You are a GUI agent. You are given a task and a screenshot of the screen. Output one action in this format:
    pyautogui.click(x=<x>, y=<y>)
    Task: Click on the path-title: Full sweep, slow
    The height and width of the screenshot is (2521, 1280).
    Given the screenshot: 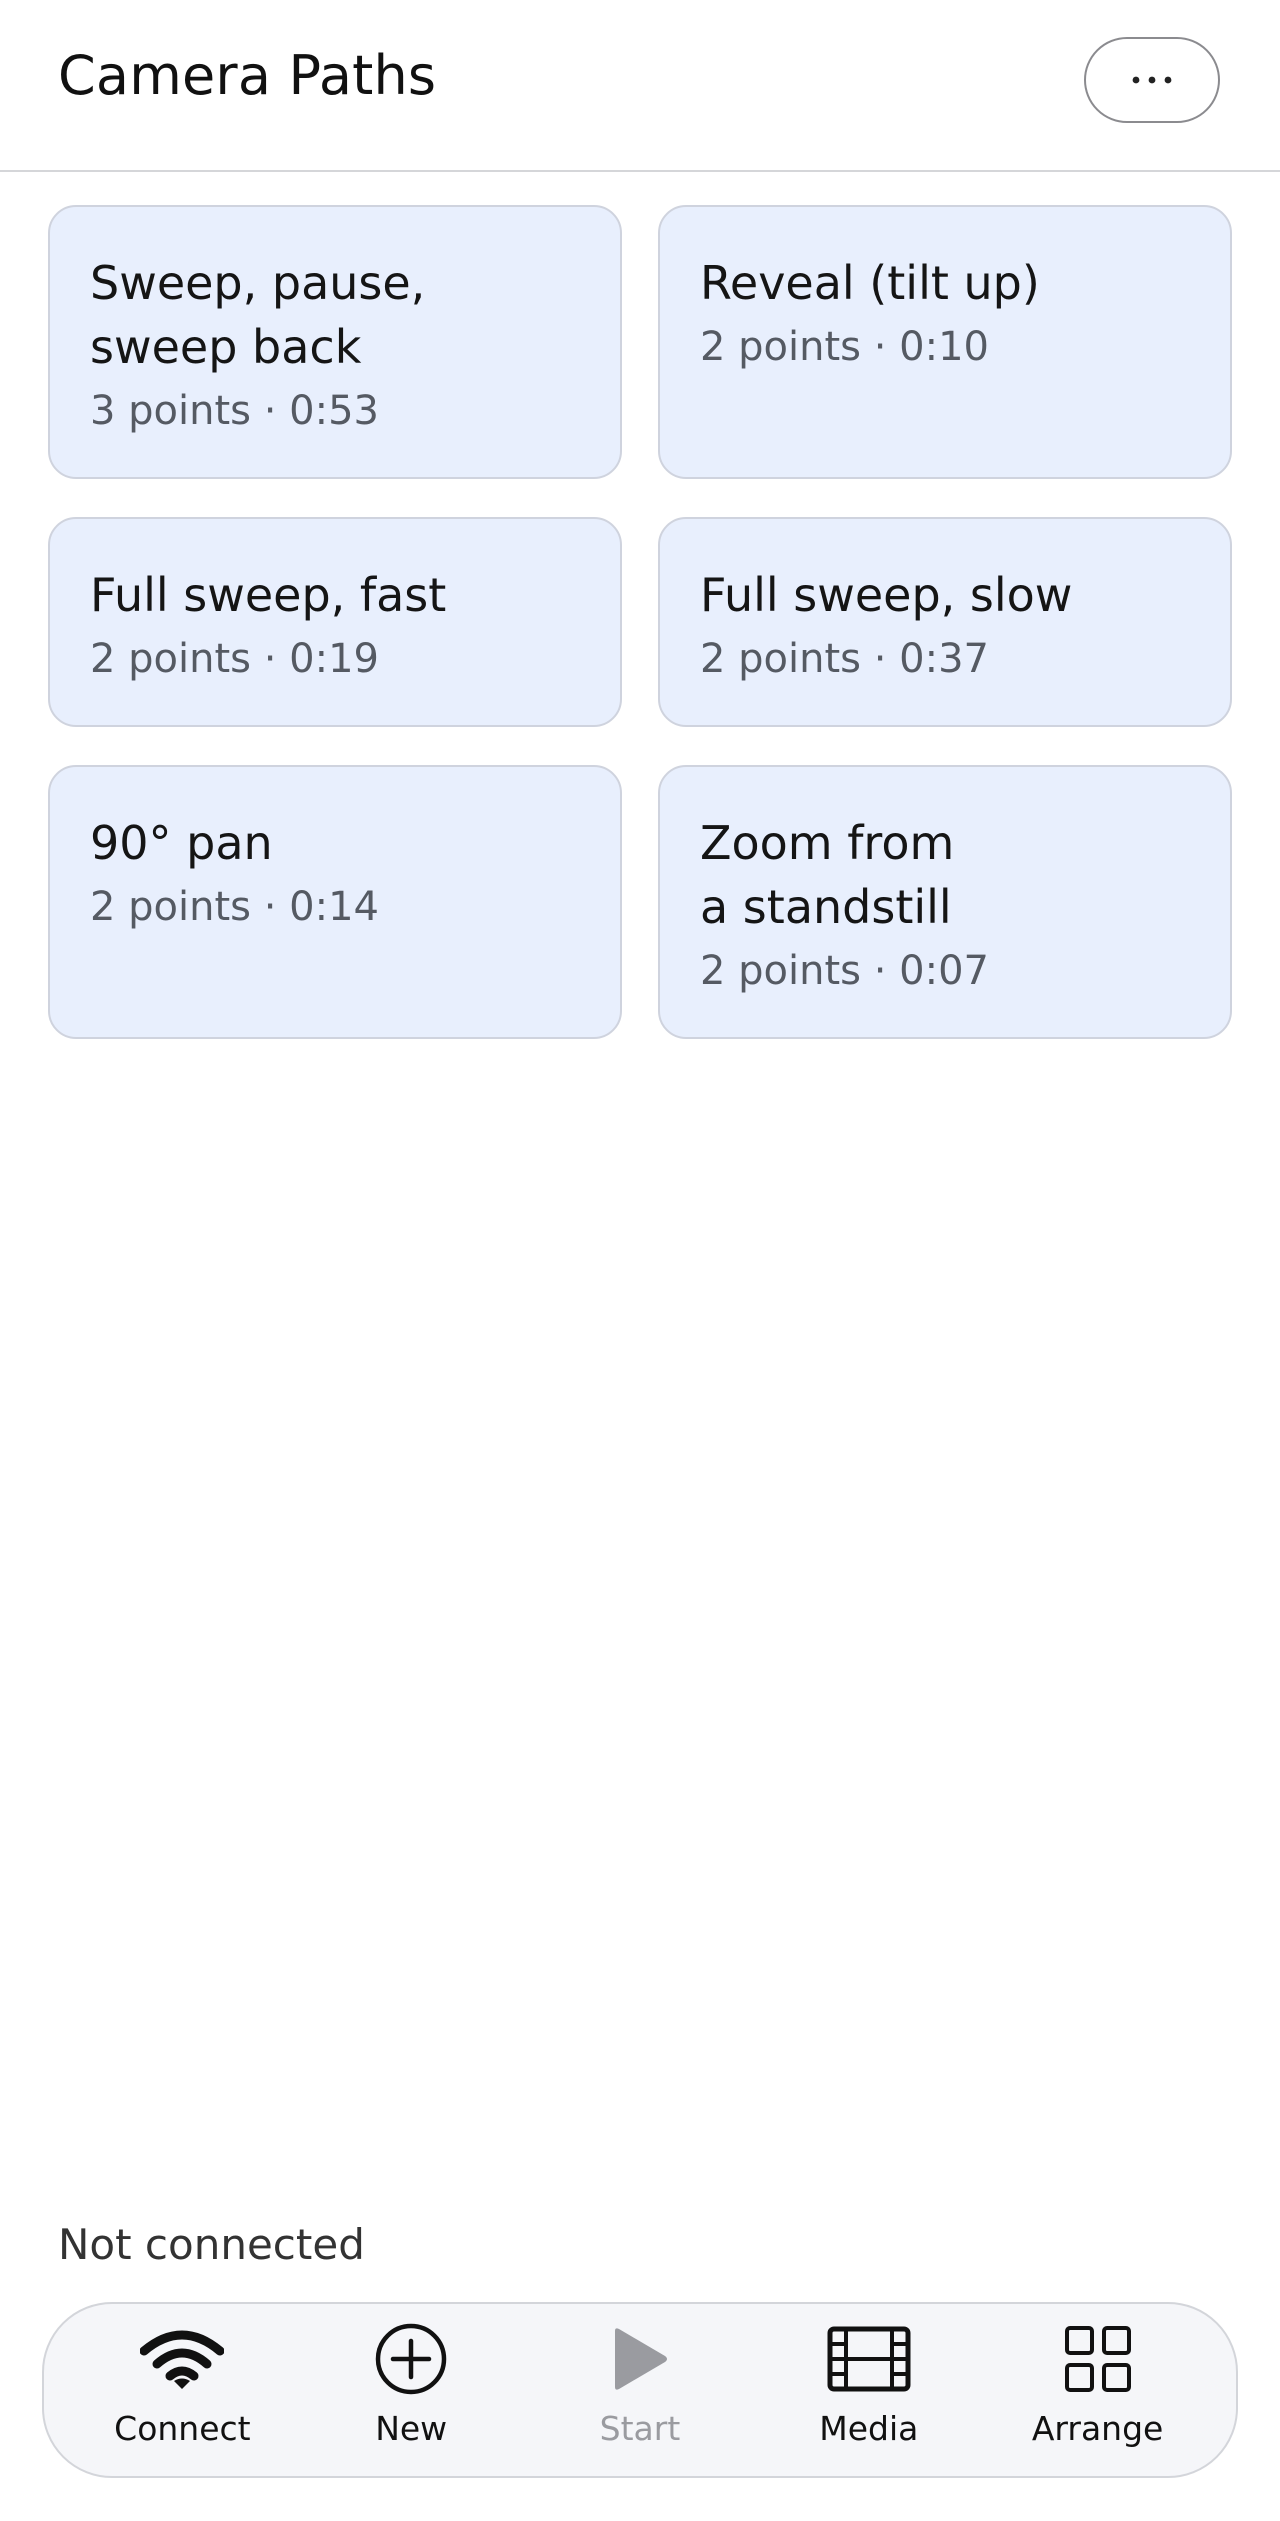 What is the action you would take?
    pyautogui.click(x=886, y=595)
    